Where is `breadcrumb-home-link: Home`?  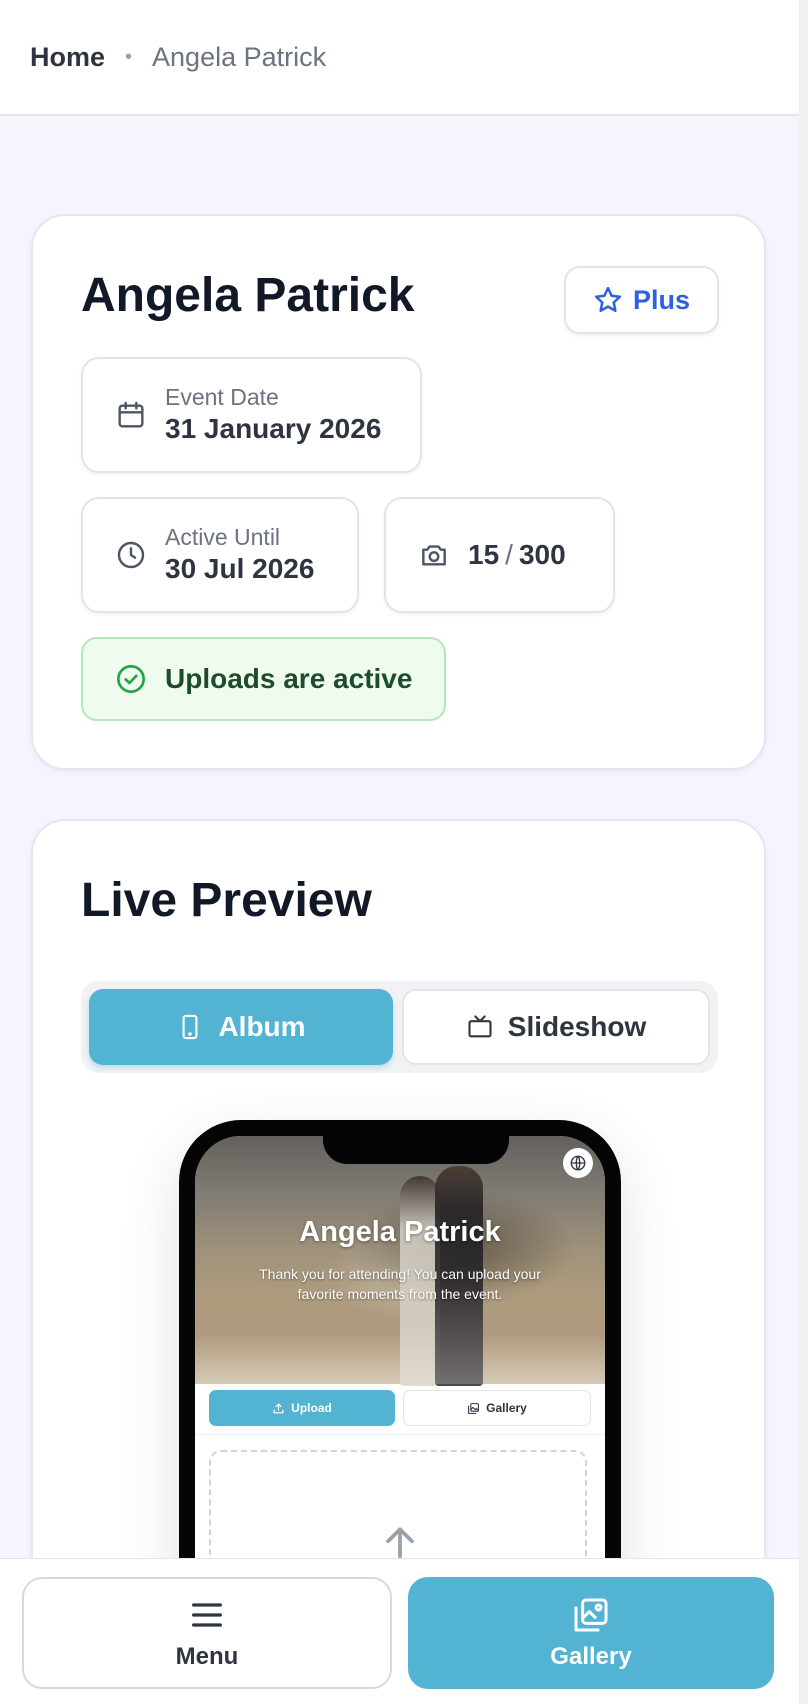 breadcrumb-home-link: Home is located at coordinates (67, 57).